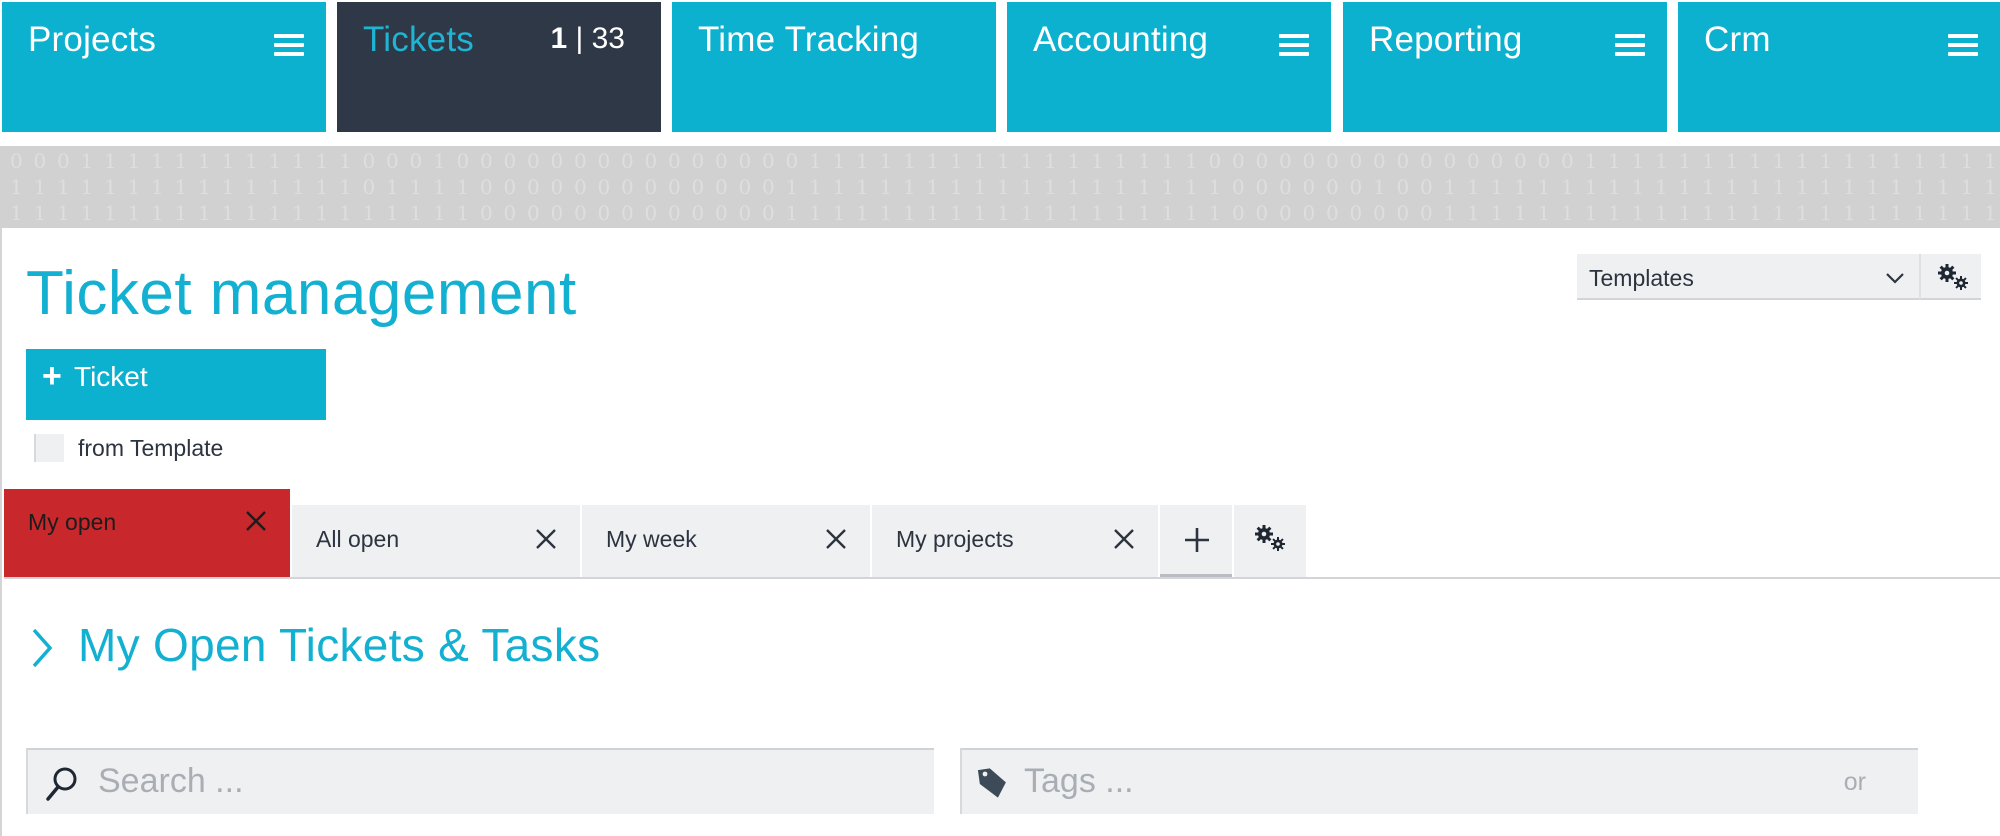 Image resolution: width=2000 pixels, height=836 pixels. Describe the element at coordinates (1748, 277) in the screenshot. I see `templates-select: Templates` at that location.